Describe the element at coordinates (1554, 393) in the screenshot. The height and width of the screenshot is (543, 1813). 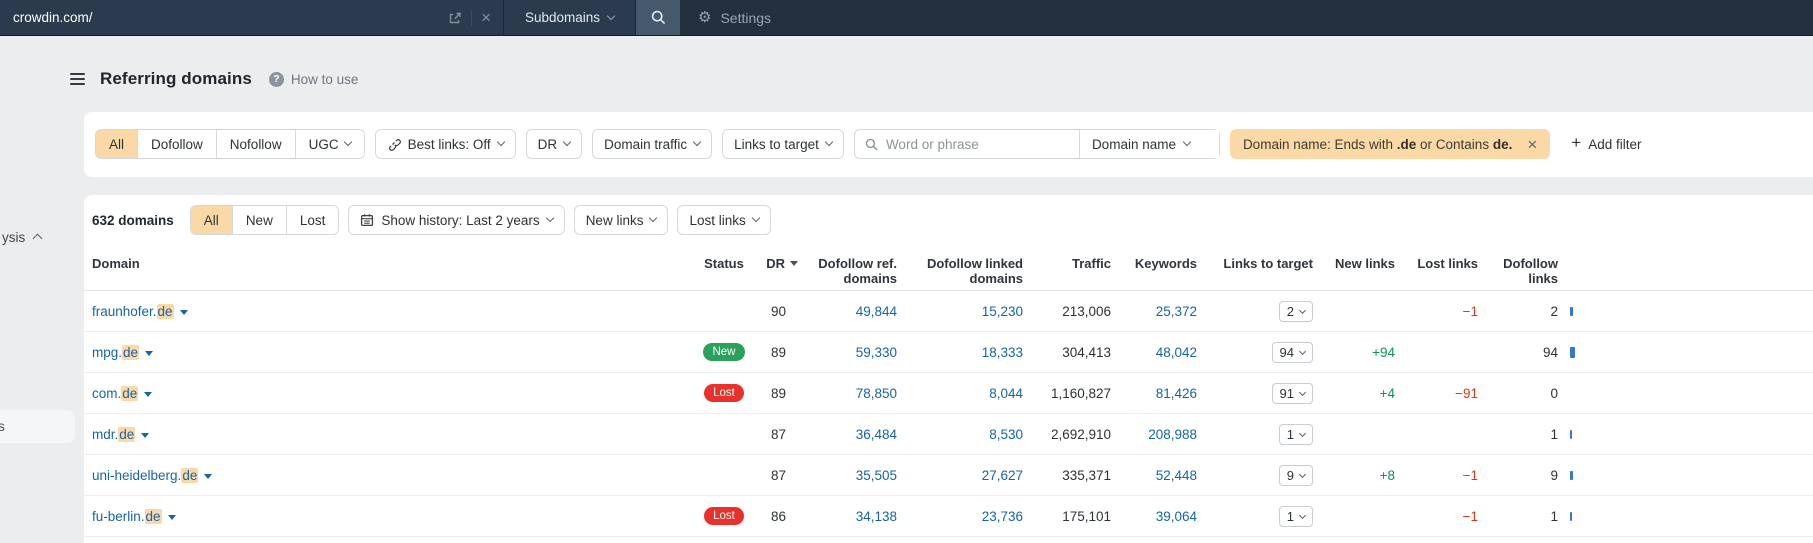
I see `cell-dofollow-links: 0` at that location.